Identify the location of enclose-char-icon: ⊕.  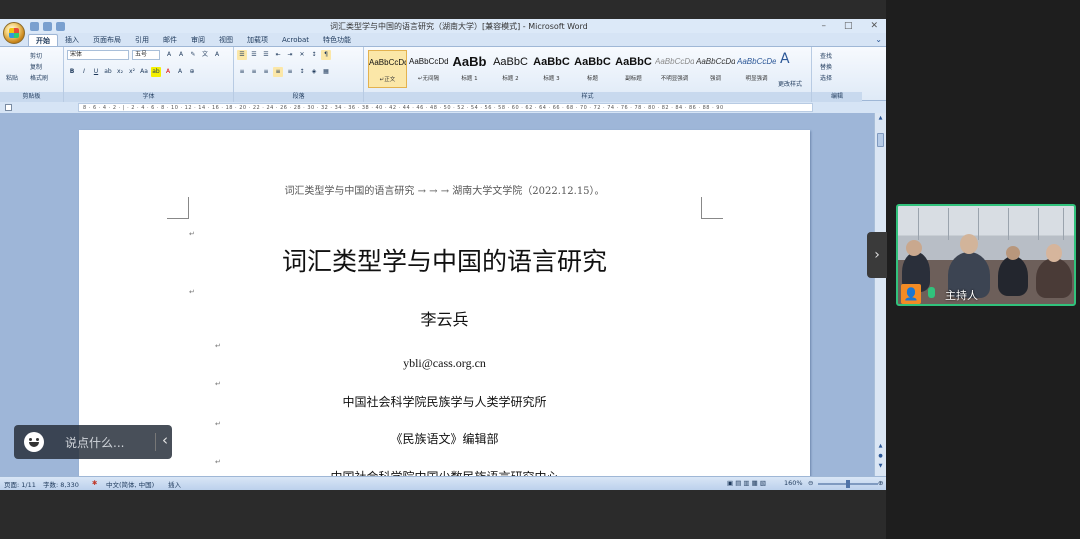
(192, 72).